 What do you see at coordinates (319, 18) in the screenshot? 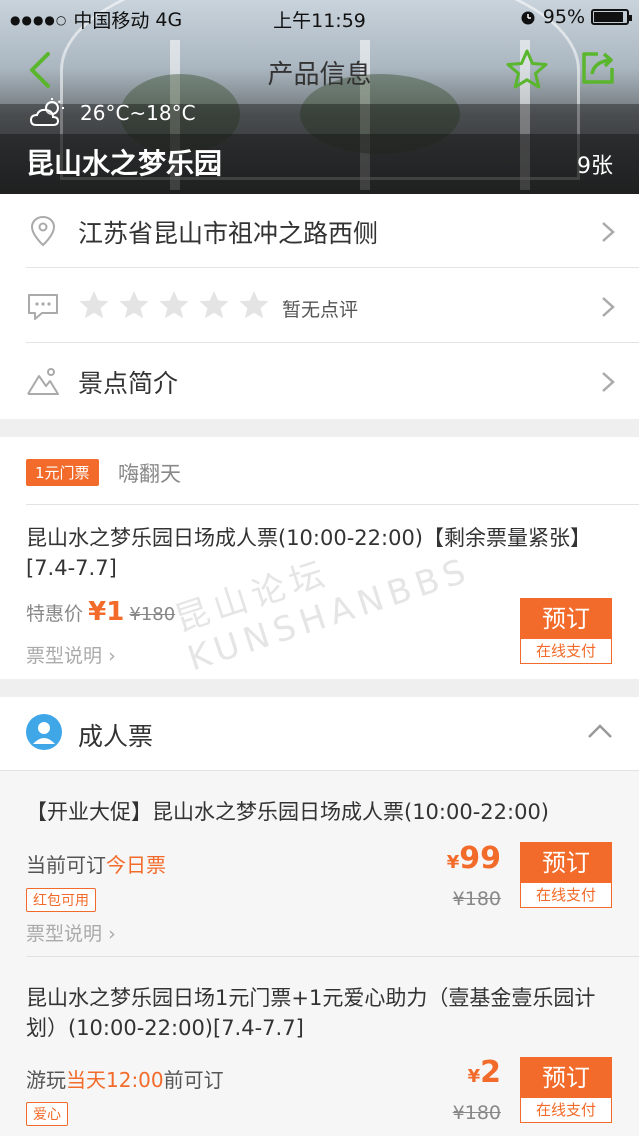
I see `status-bar: ●●●●○ 中国移动 4G 上午11:59 95%` at bounding box center [319, 18].